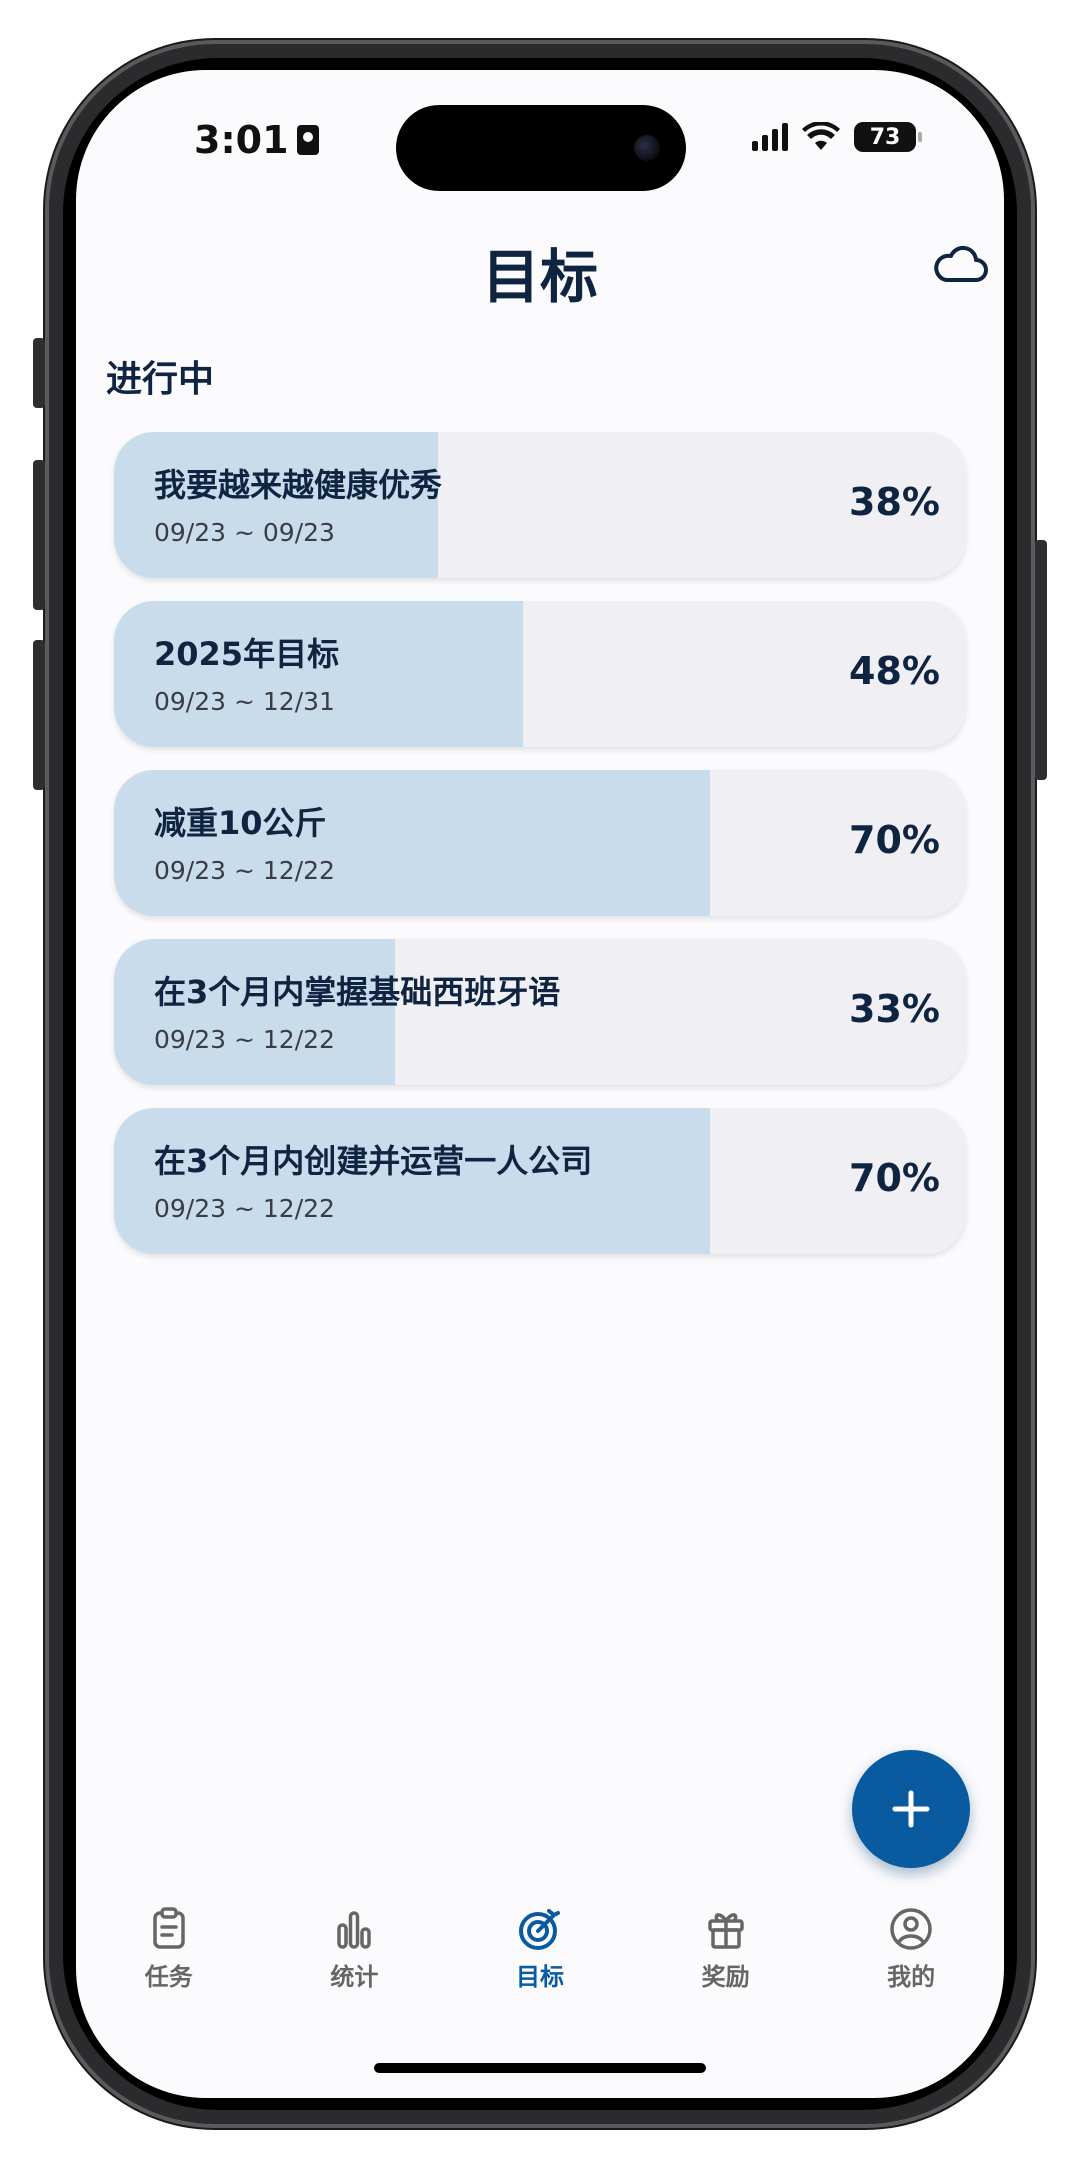 Image resolution: width=1080 pixels, height=2168 pixels. What do you see at coordinates (1041, 660) in the screenshot?
I see `power-button` at bounding box center [1041, 660].